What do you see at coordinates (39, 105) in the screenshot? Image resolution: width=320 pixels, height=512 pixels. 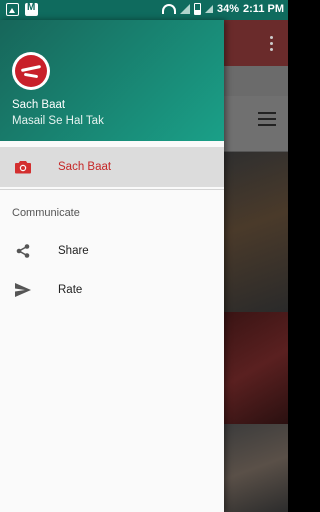 I see `drawer-app-name: Sach Baat` at bounding box center [39, 105].